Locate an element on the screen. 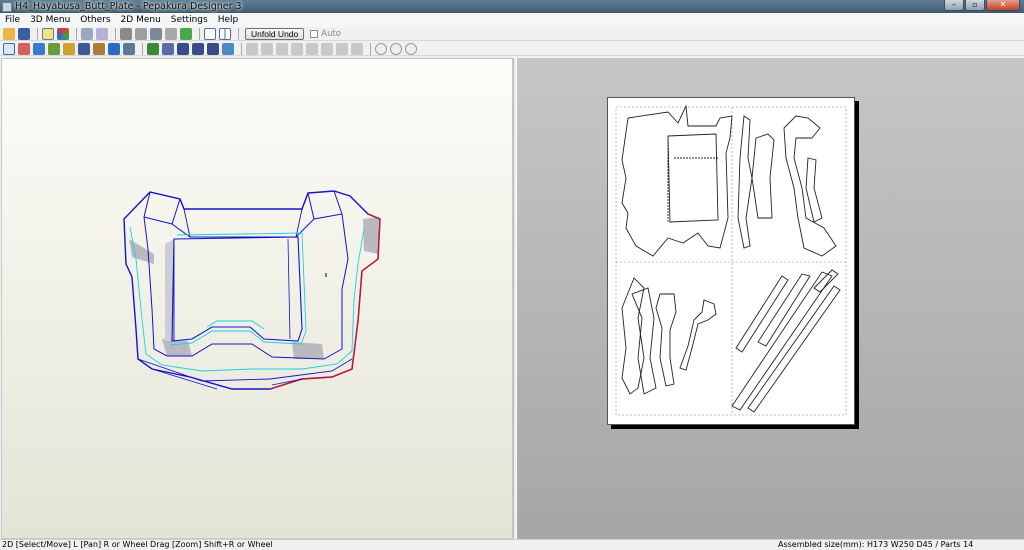  app-icon is located at coordinates (7, 6).